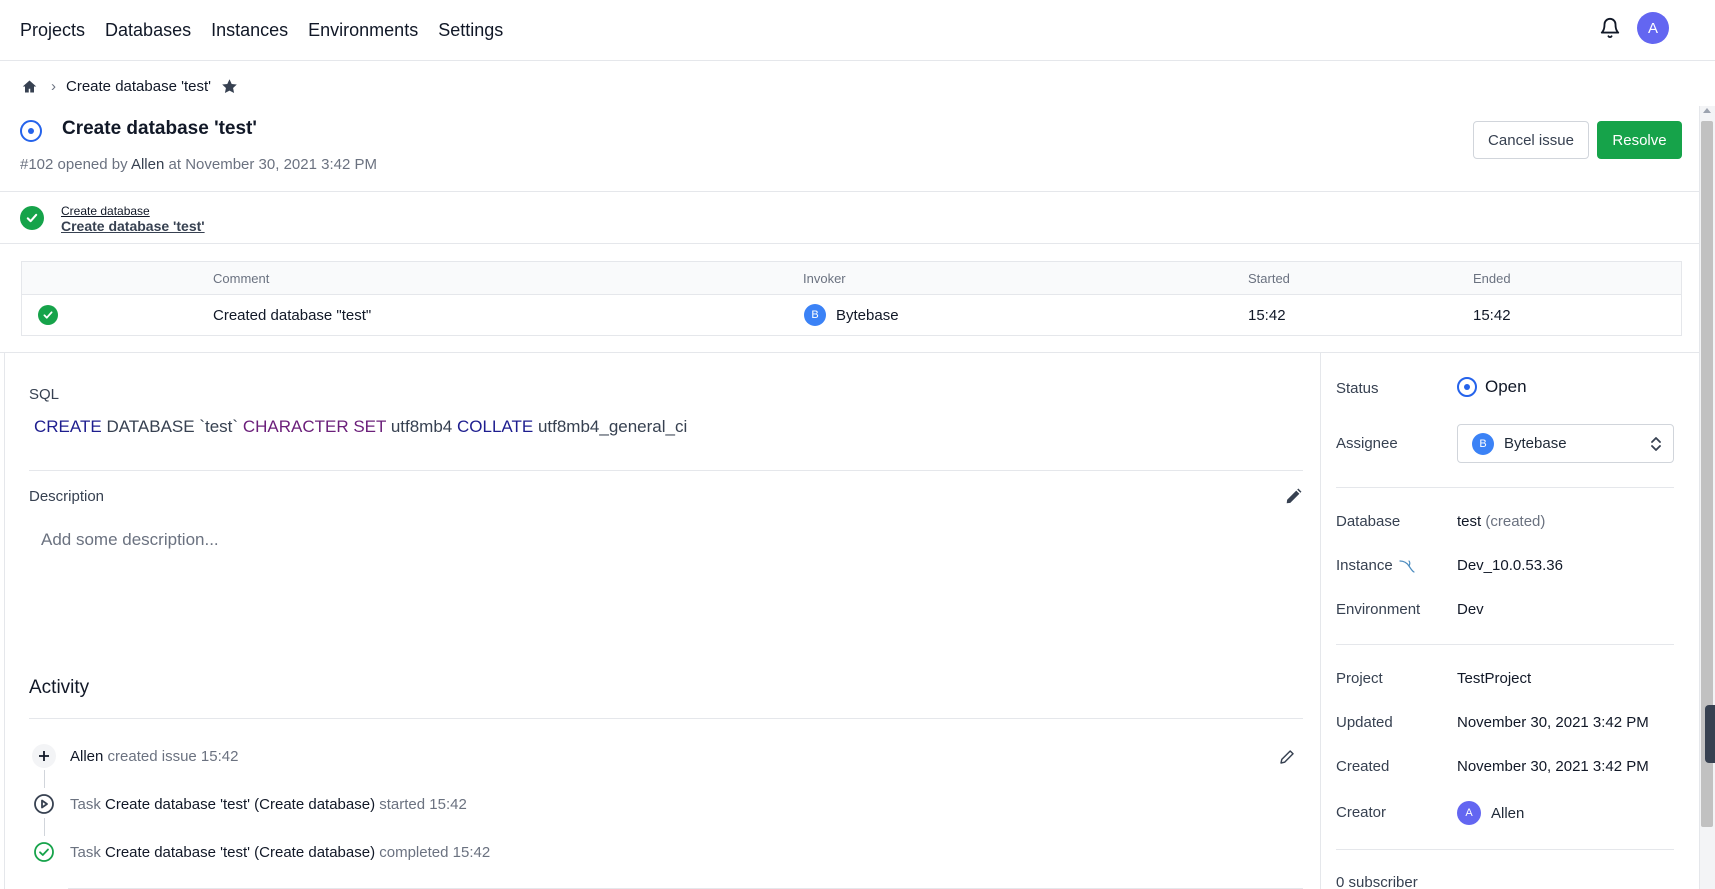  What do you see at coordinates (1656, 444) in the screenshot?
I see `chevron-up-down-icon` at bounding box center [1656, 444].